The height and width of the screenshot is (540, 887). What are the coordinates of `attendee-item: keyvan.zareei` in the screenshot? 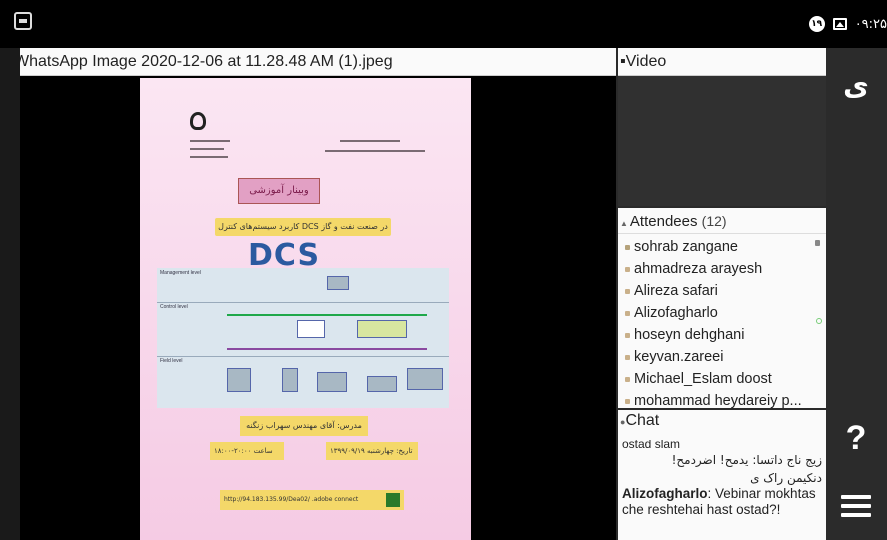 It's located at (722, 357).